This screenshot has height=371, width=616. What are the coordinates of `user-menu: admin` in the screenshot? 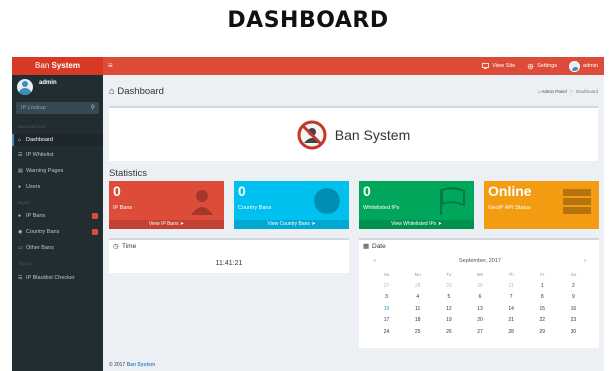 It's located at (583, 66).